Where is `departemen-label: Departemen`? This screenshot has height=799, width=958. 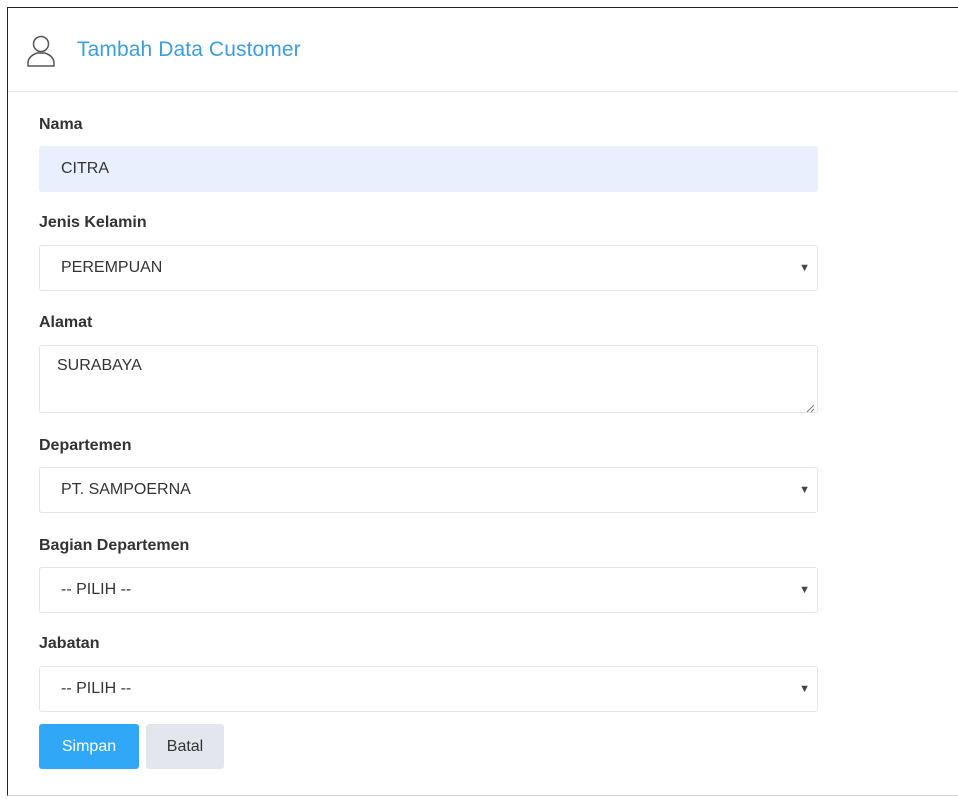
departemen-label: Departemen is located at coordinates (85, 445).